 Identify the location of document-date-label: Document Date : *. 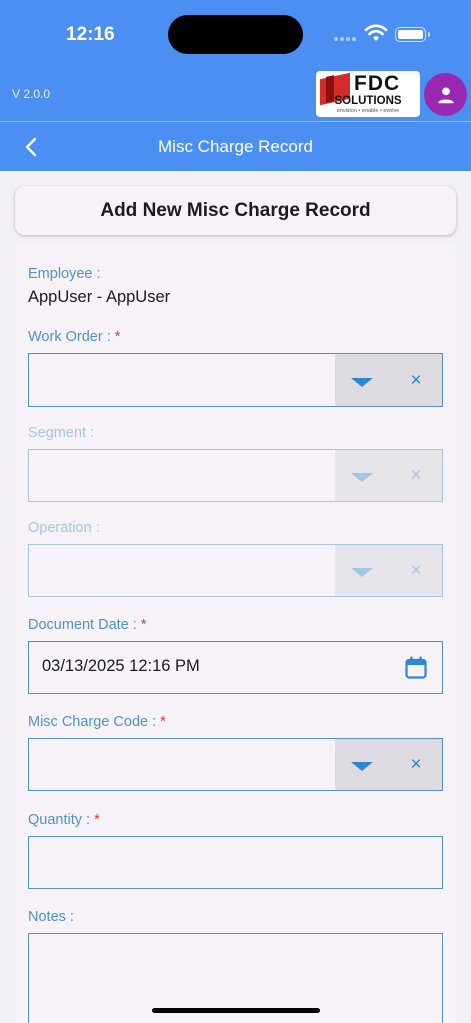
(87, 625).